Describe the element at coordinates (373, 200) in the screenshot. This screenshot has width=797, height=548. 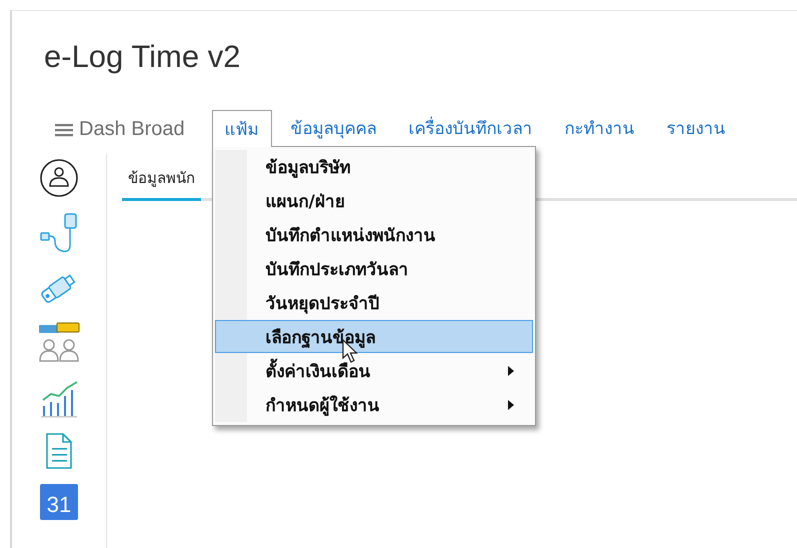
I see `menu-entry: แผนก/ฝ่าย` at that location.